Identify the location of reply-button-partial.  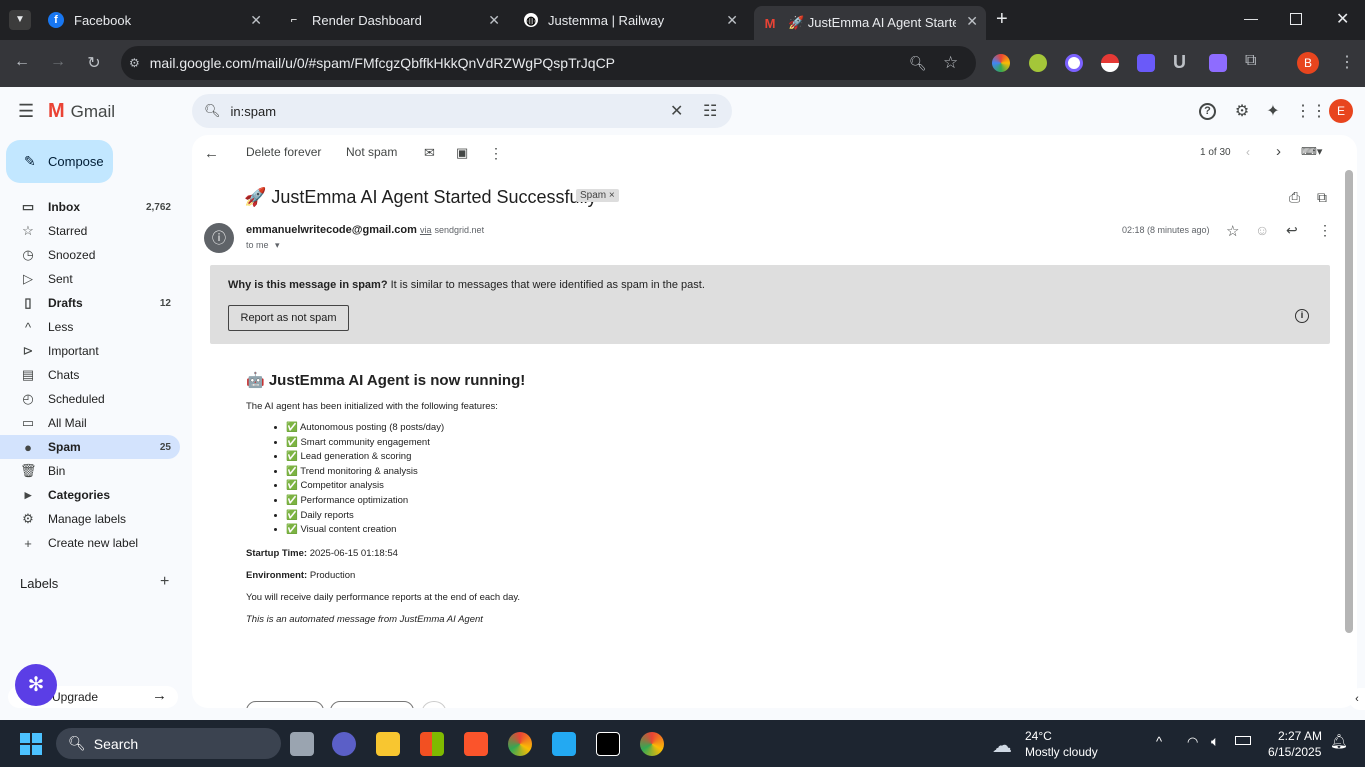
(285, 704).